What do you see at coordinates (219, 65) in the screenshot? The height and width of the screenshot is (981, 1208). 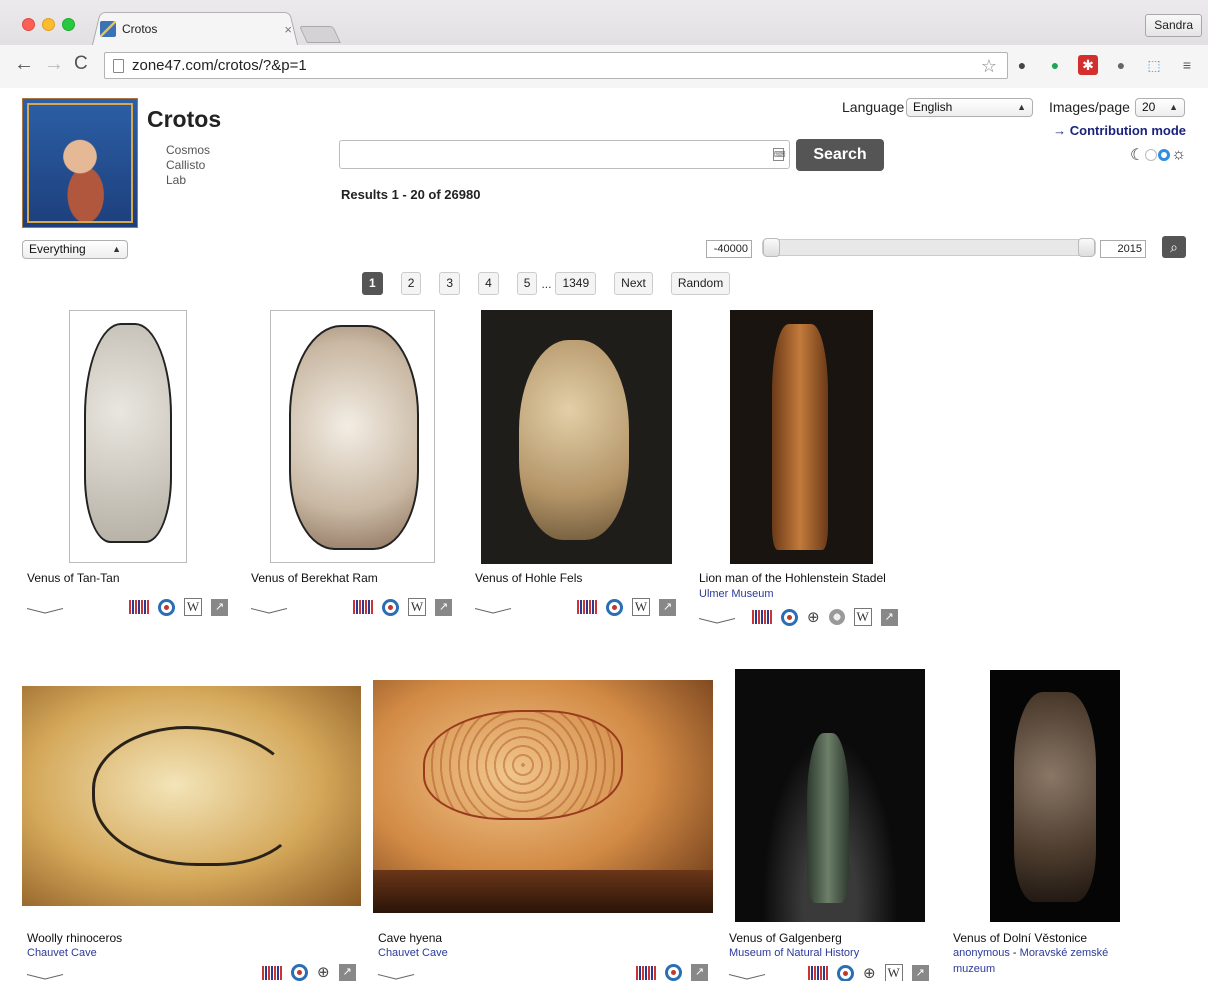 I see `address-url: zone47.com/crotos/?&p=1` at bounding box center [219, 65].